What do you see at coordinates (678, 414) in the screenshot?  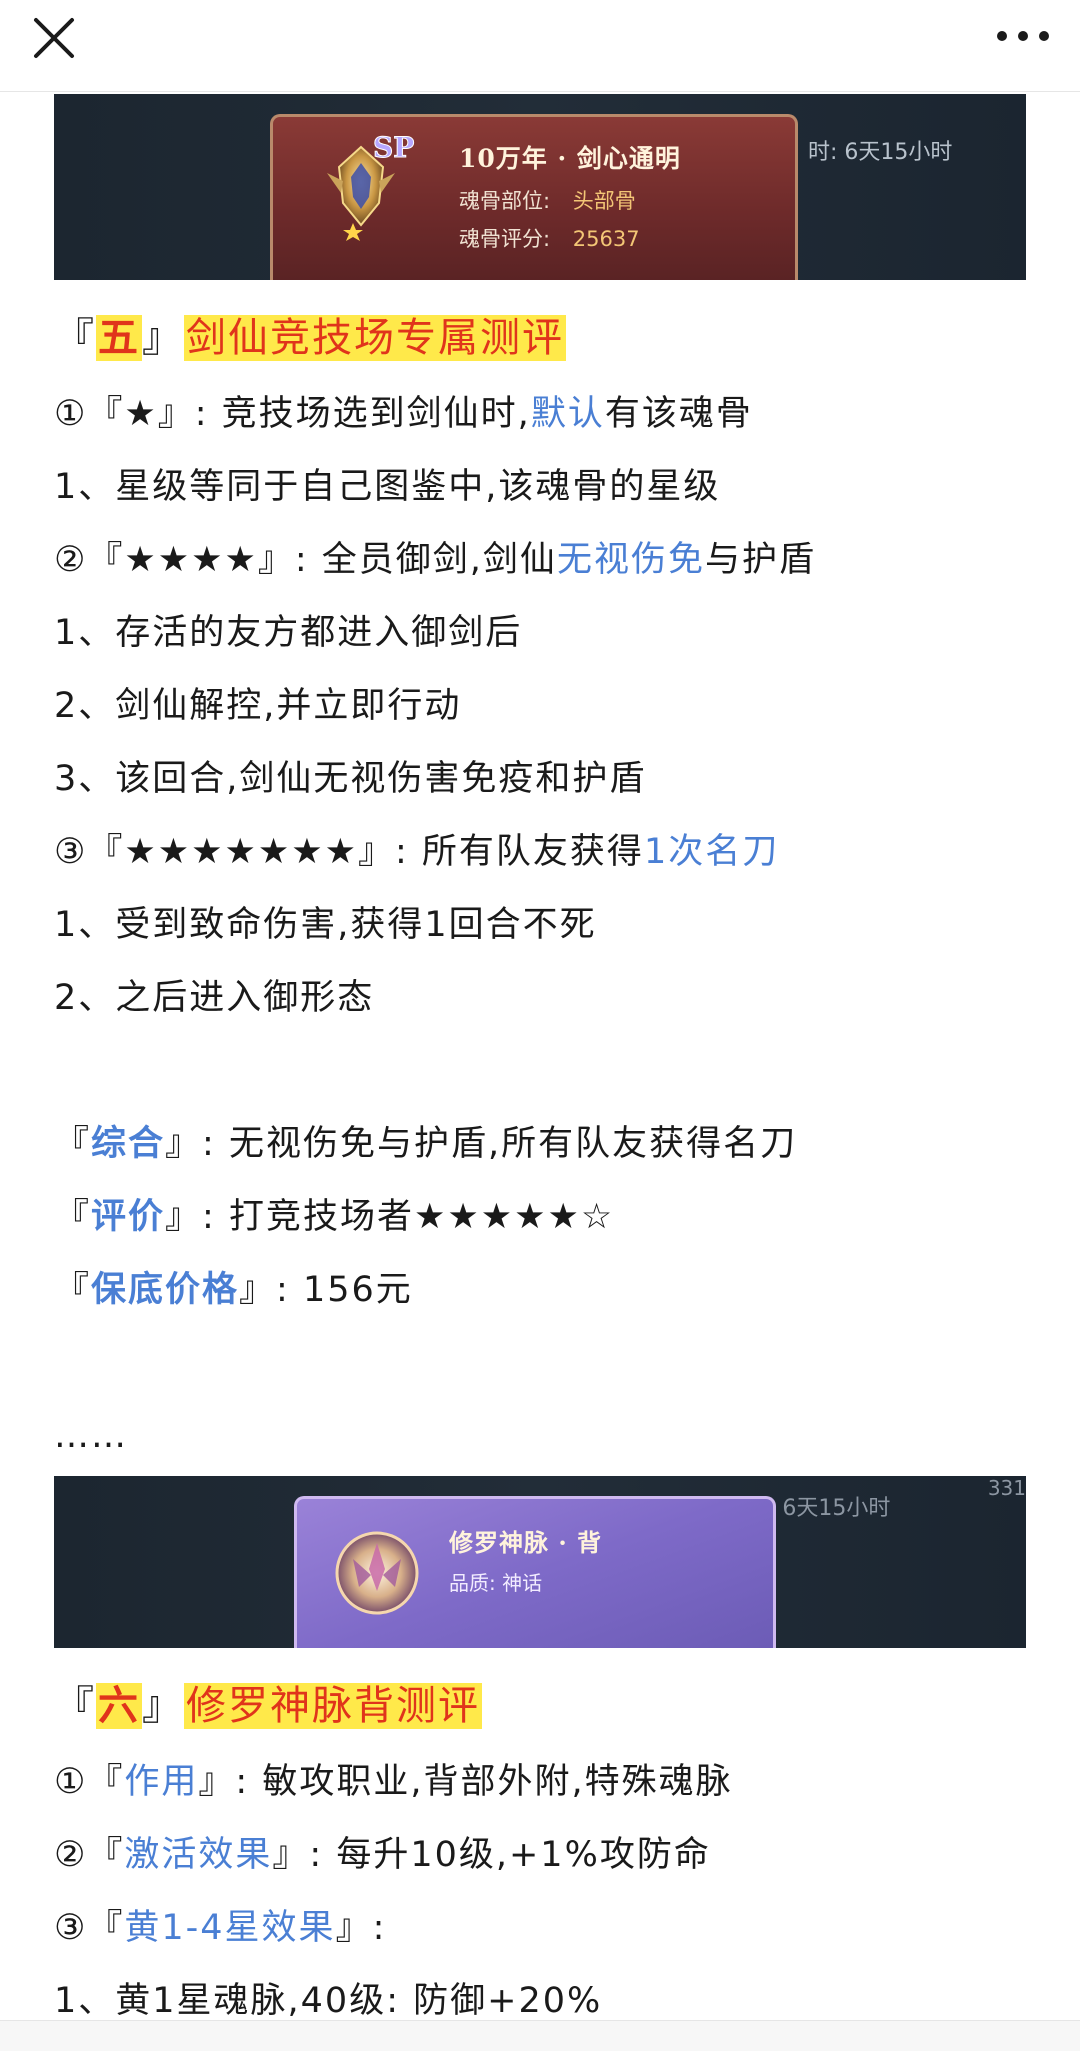 I see `s5-line-1-post: 有该魂骨` at bounding box center [678, 414].